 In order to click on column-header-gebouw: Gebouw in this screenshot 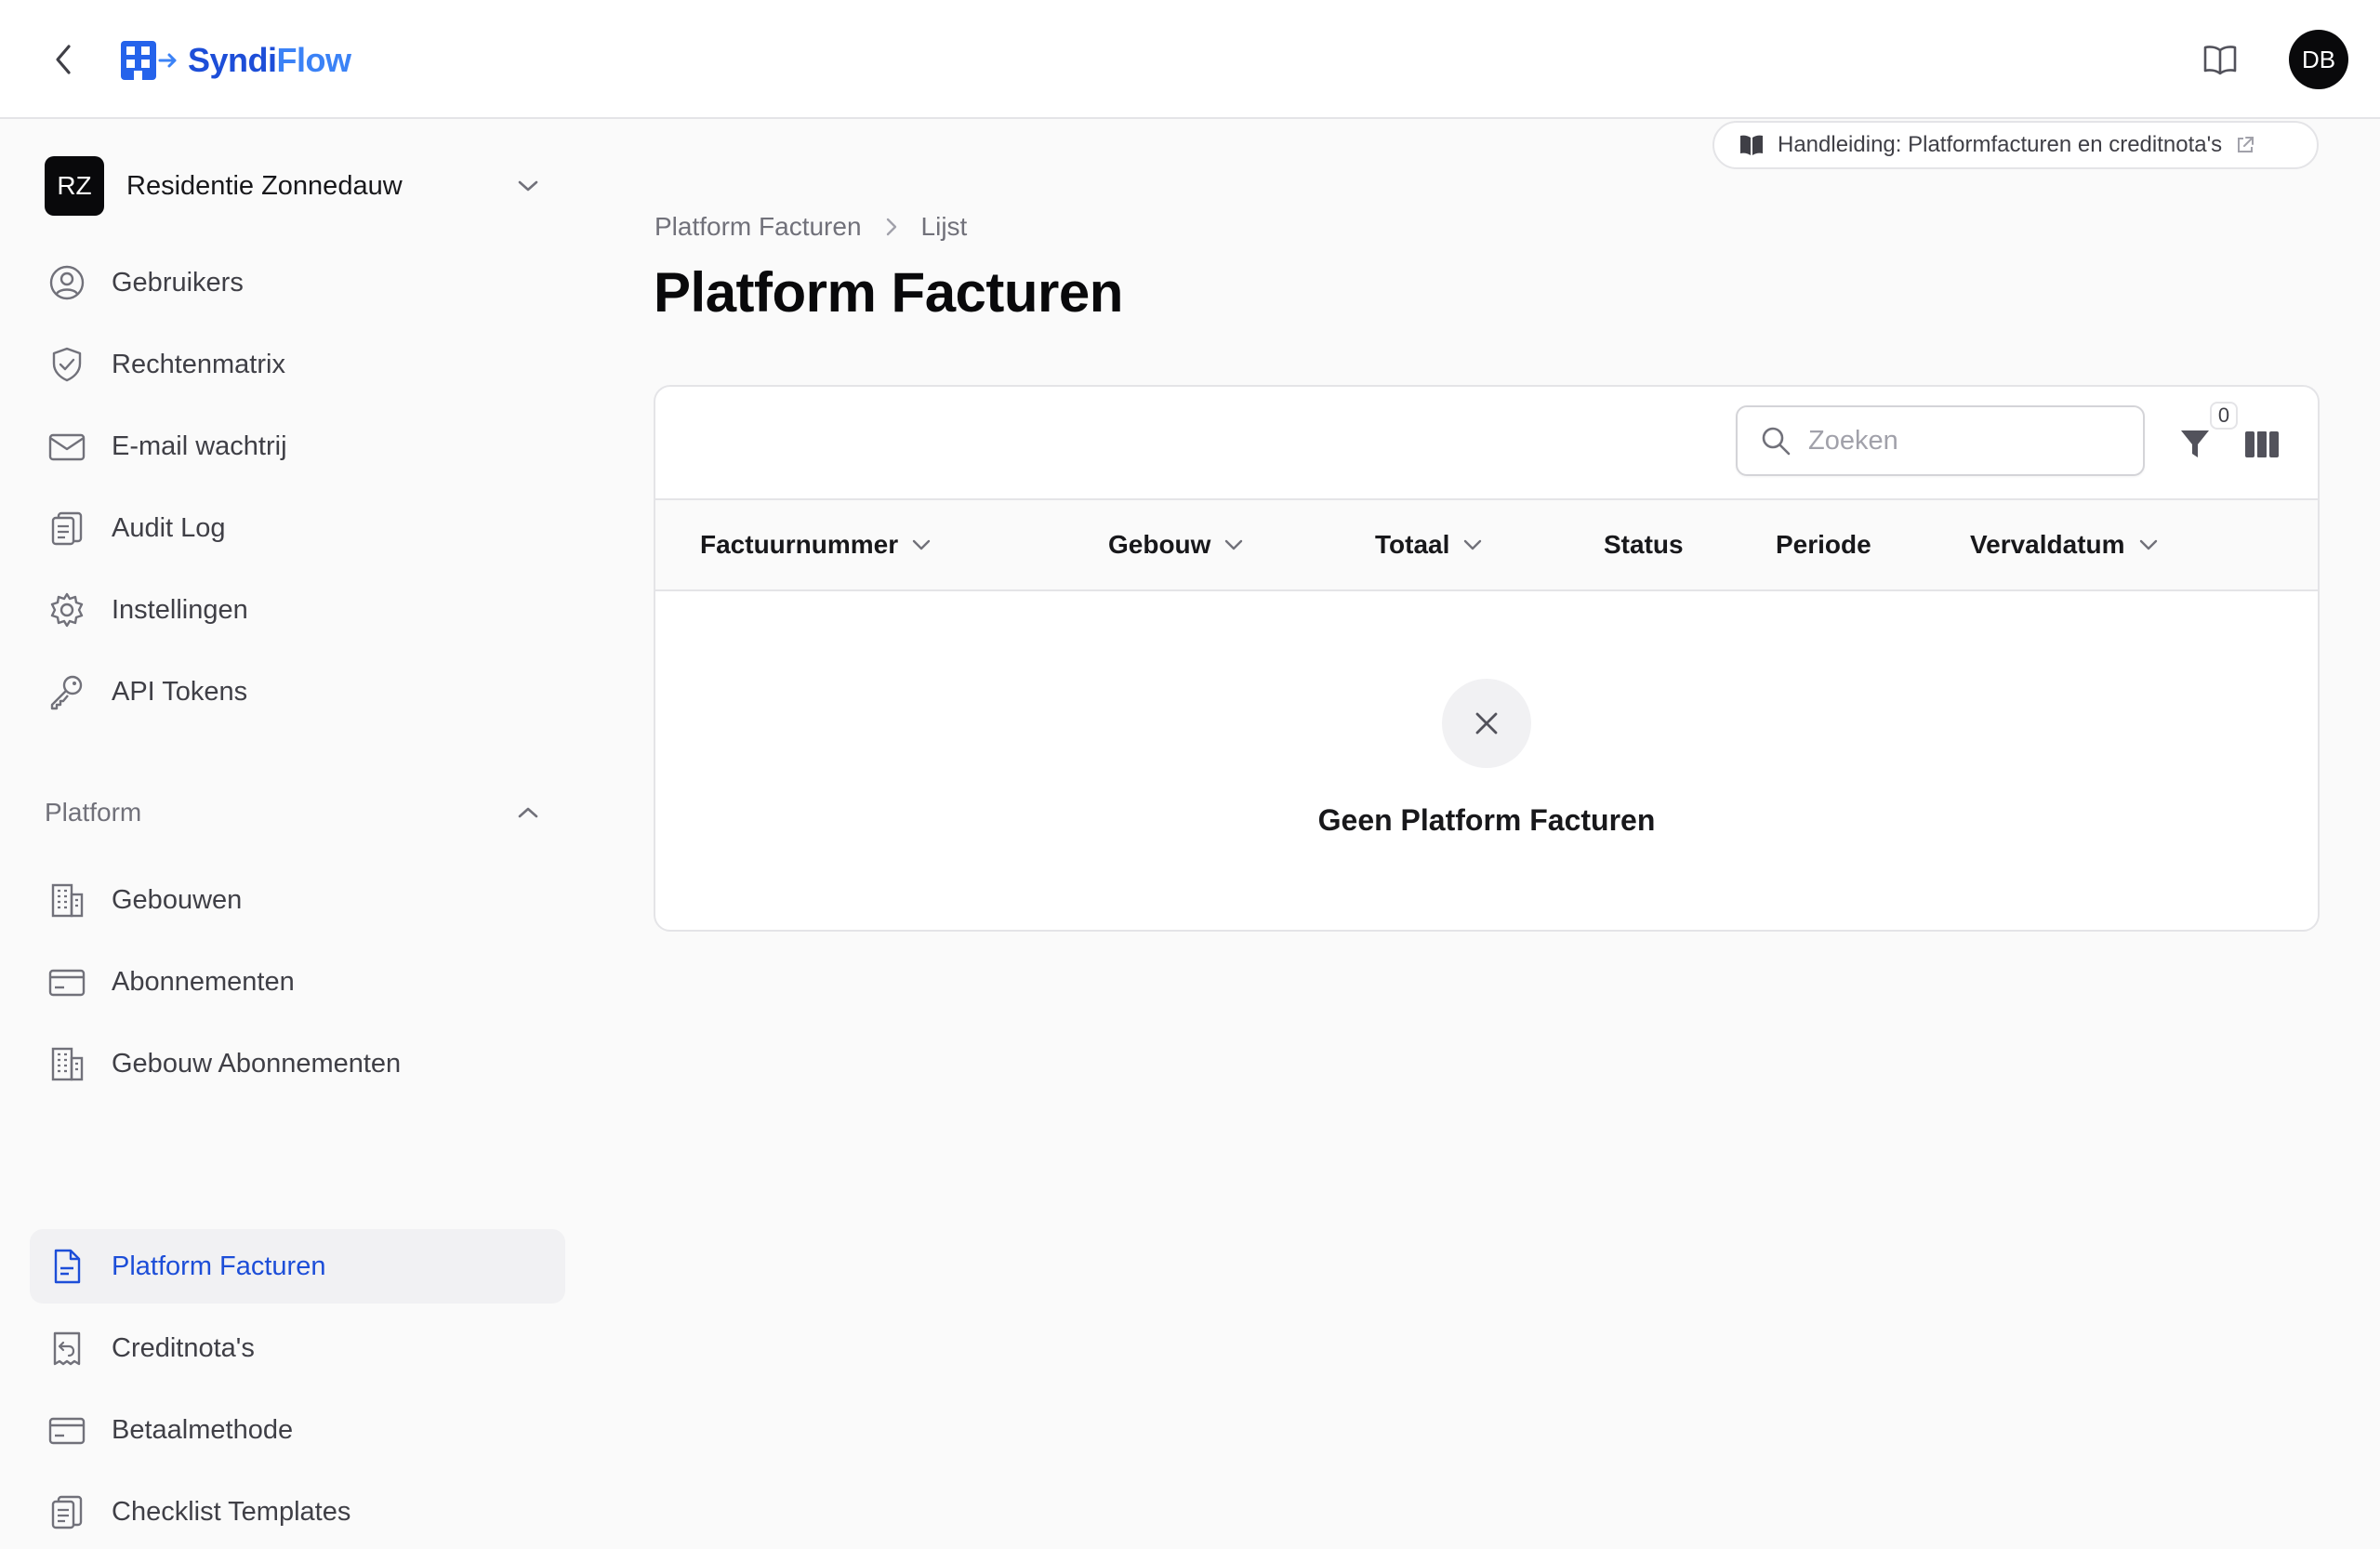, I will do `click(1176, 544)`.